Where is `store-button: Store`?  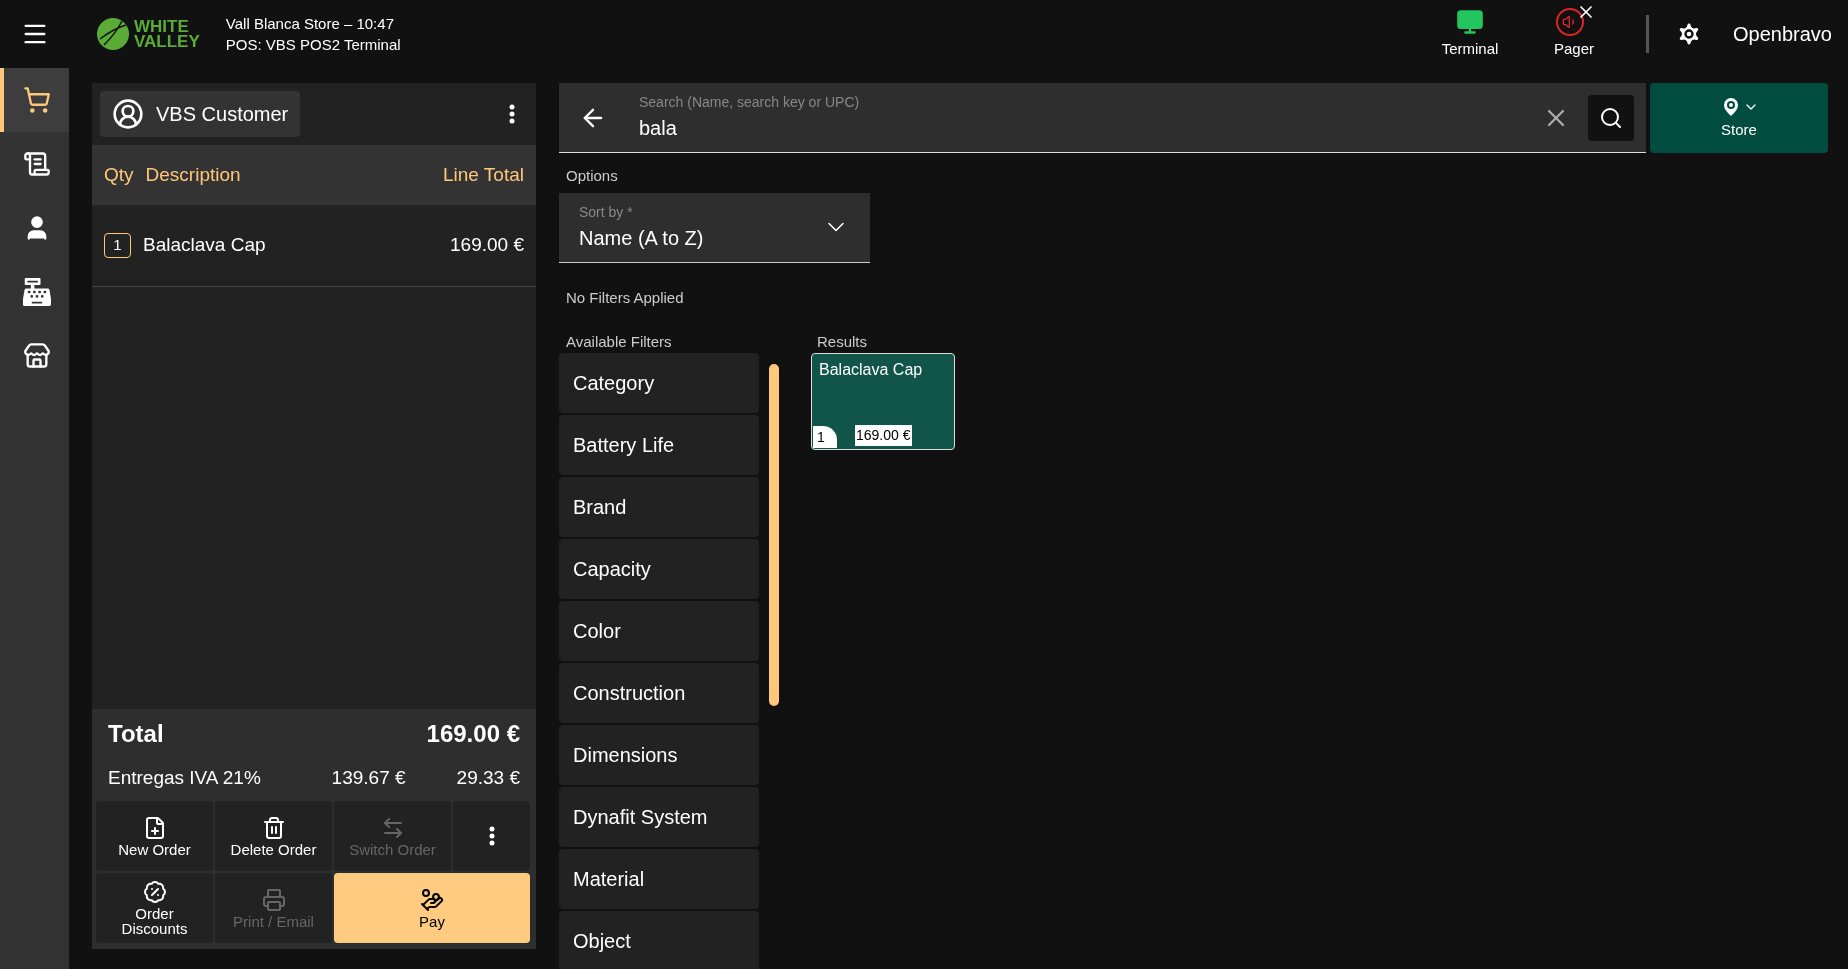
store-button: Store is located at coordinates (1739, 118).